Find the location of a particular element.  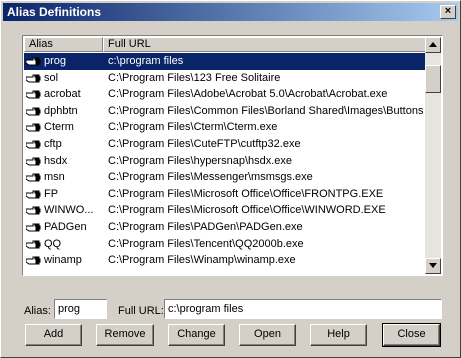

vertical-scrollbar is located at coordinates (433, 155).